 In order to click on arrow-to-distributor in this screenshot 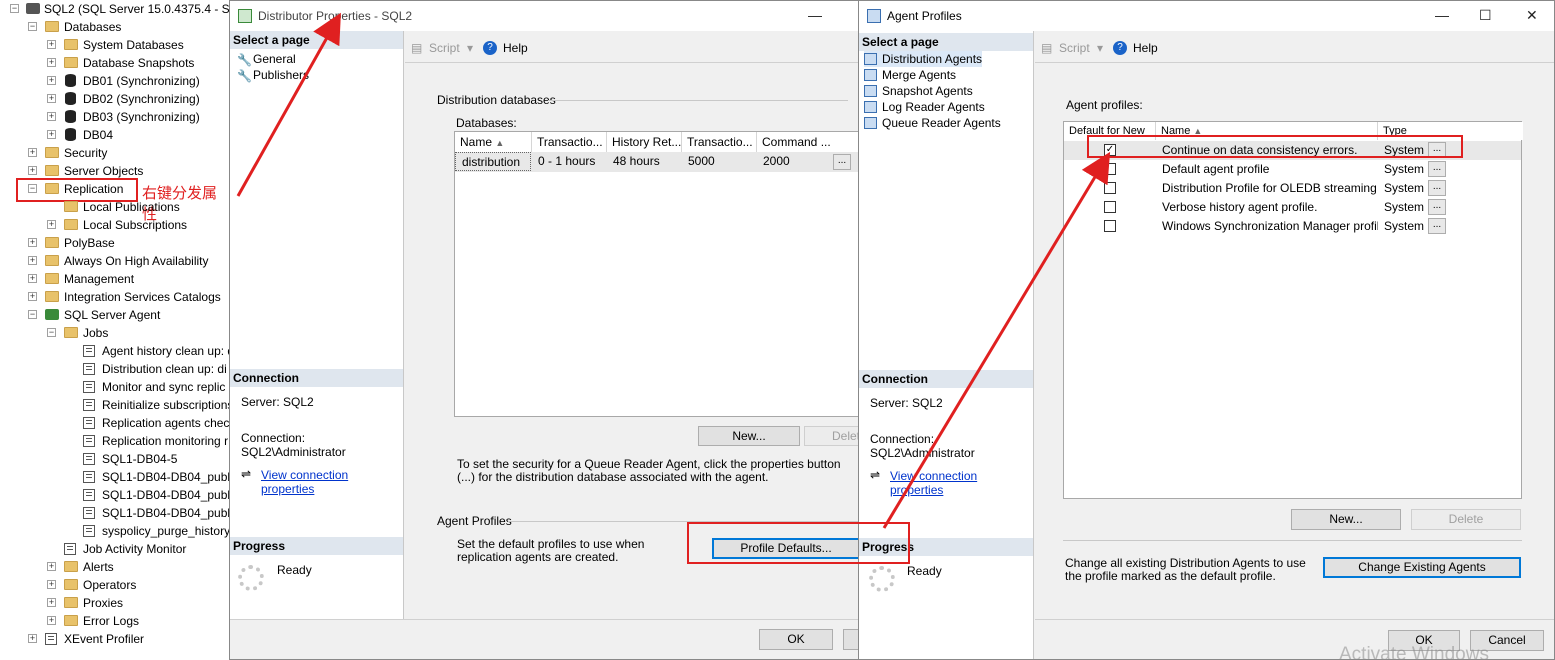, I will do `click(288, 104)`.